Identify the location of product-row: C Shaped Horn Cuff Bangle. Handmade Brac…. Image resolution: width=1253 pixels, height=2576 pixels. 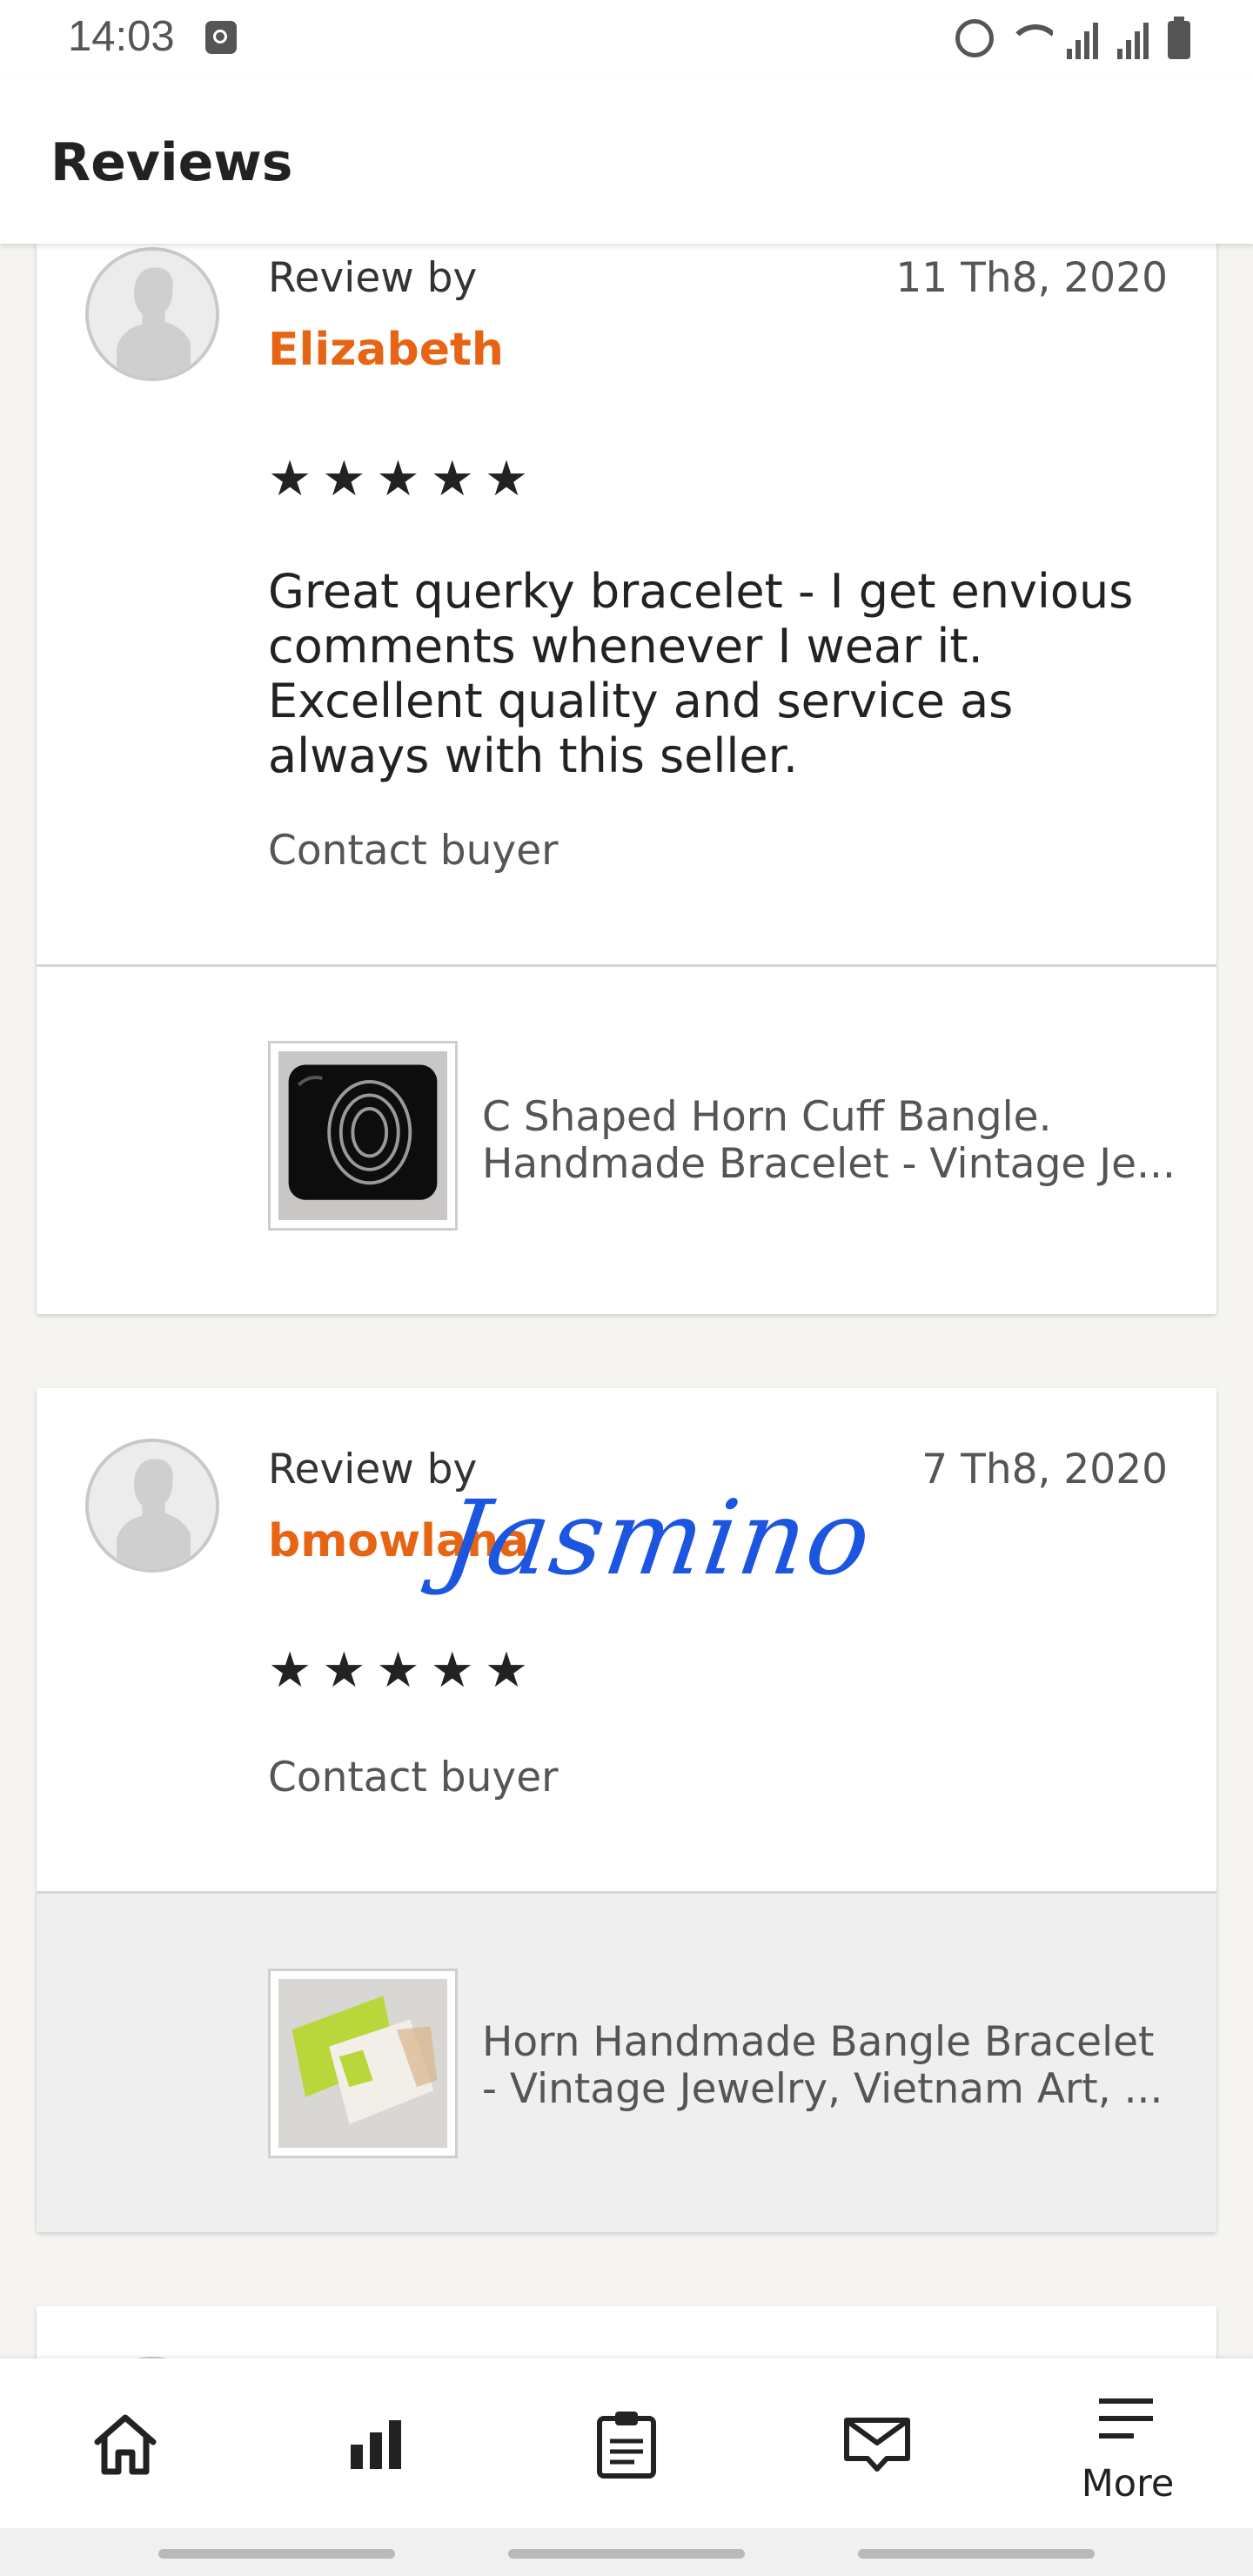
(626, 1141).